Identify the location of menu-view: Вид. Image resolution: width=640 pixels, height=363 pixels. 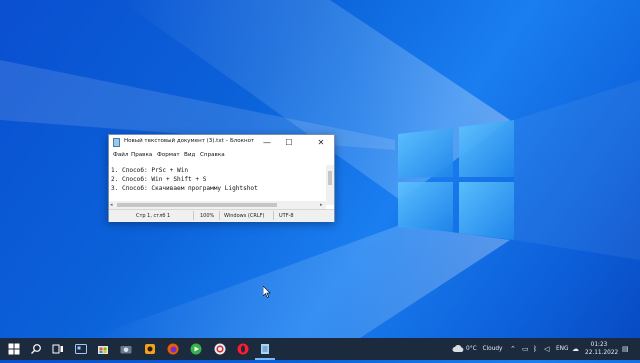
(189, 155).